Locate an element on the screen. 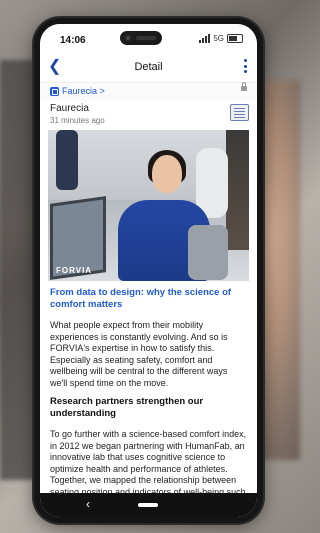 Image resolution: width=320 pixels, height=533 pixels. source-badge-icon is located at coordinates (54, 91).